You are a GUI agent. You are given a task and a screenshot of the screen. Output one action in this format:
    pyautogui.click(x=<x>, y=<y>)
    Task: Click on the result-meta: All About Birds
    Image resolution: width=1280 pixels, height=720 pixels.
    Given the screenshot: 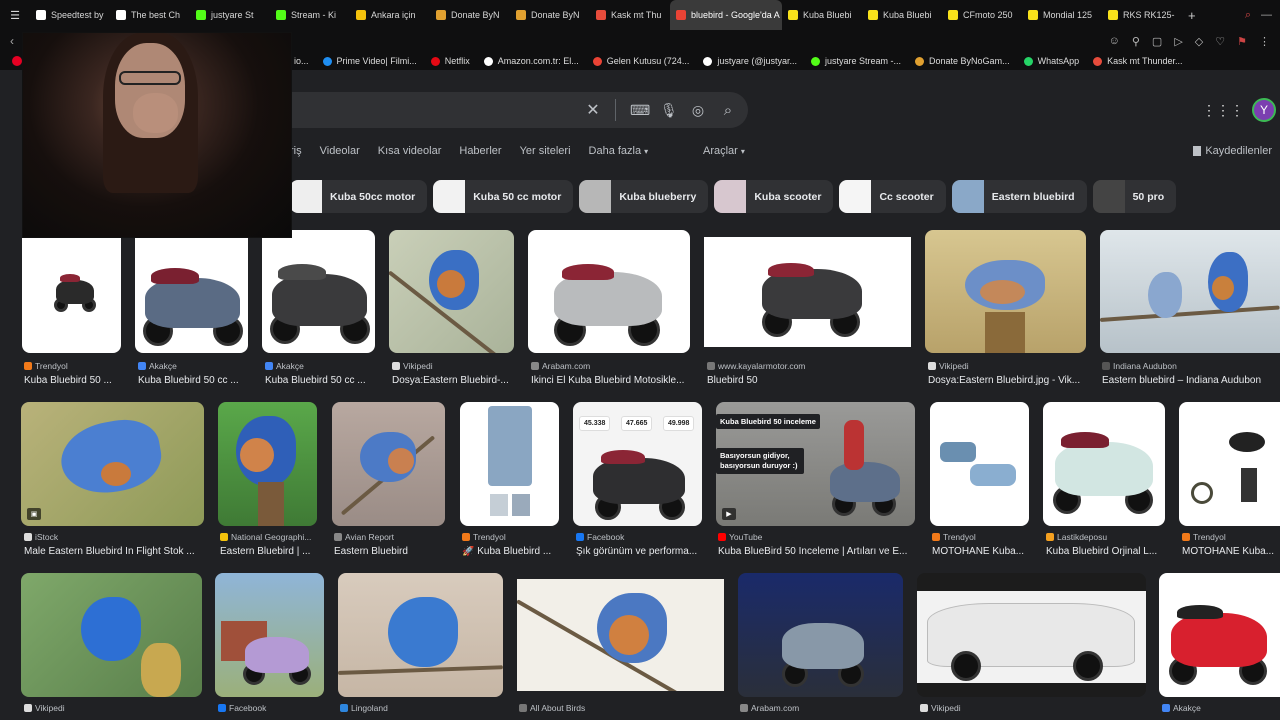 What is the action you would take?
    pyautogui.click(x=619, y=708)
    